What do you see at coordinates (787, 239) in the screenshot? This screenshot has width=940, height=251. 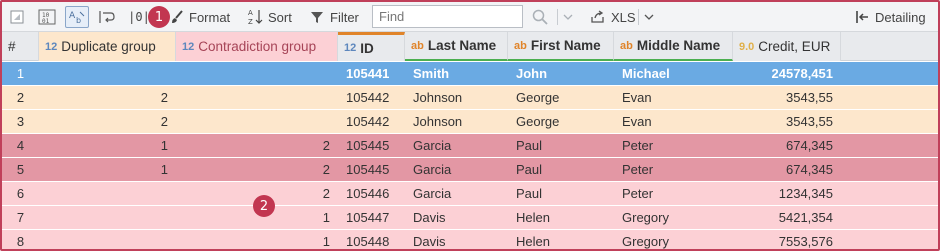 I see `credit-cell: 7553,576` at bounding box center [787, 239].